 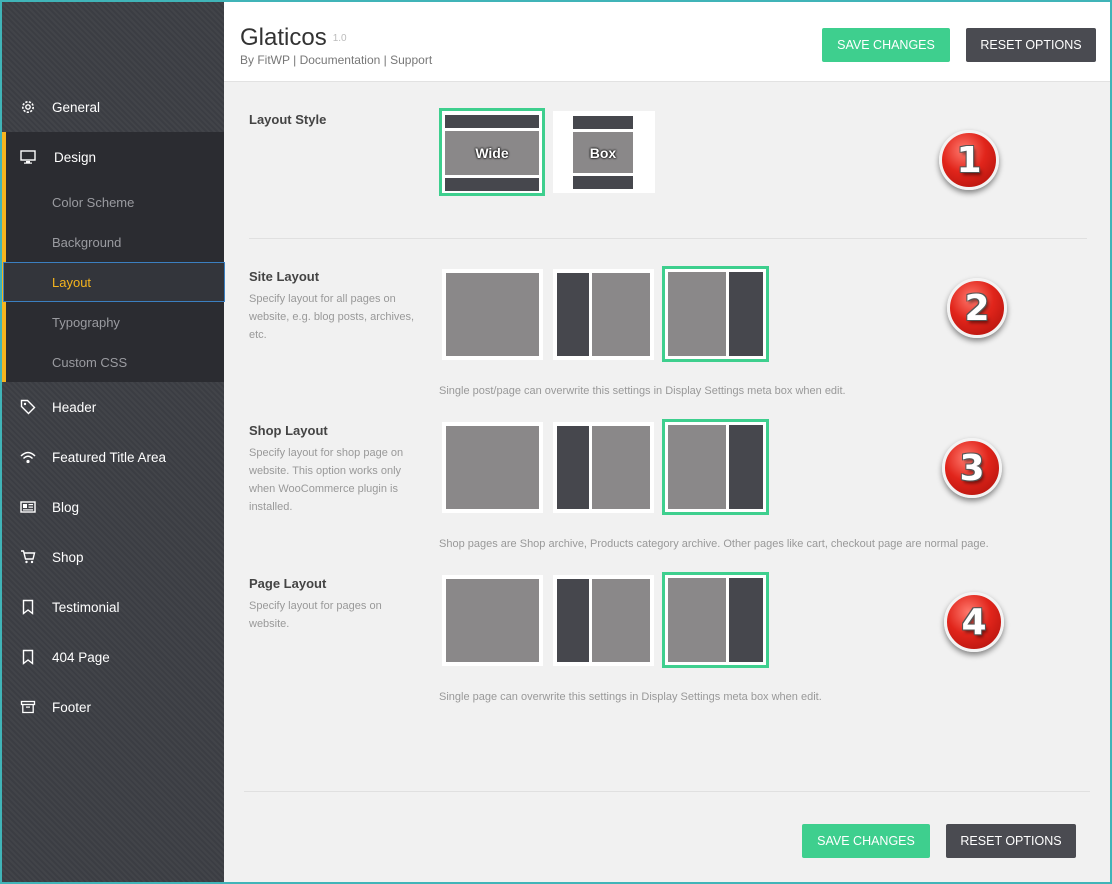 What do you see at coordinates (28, 107) in the screenshot?
I see `gear-icon` at bounding box center [28, 107].